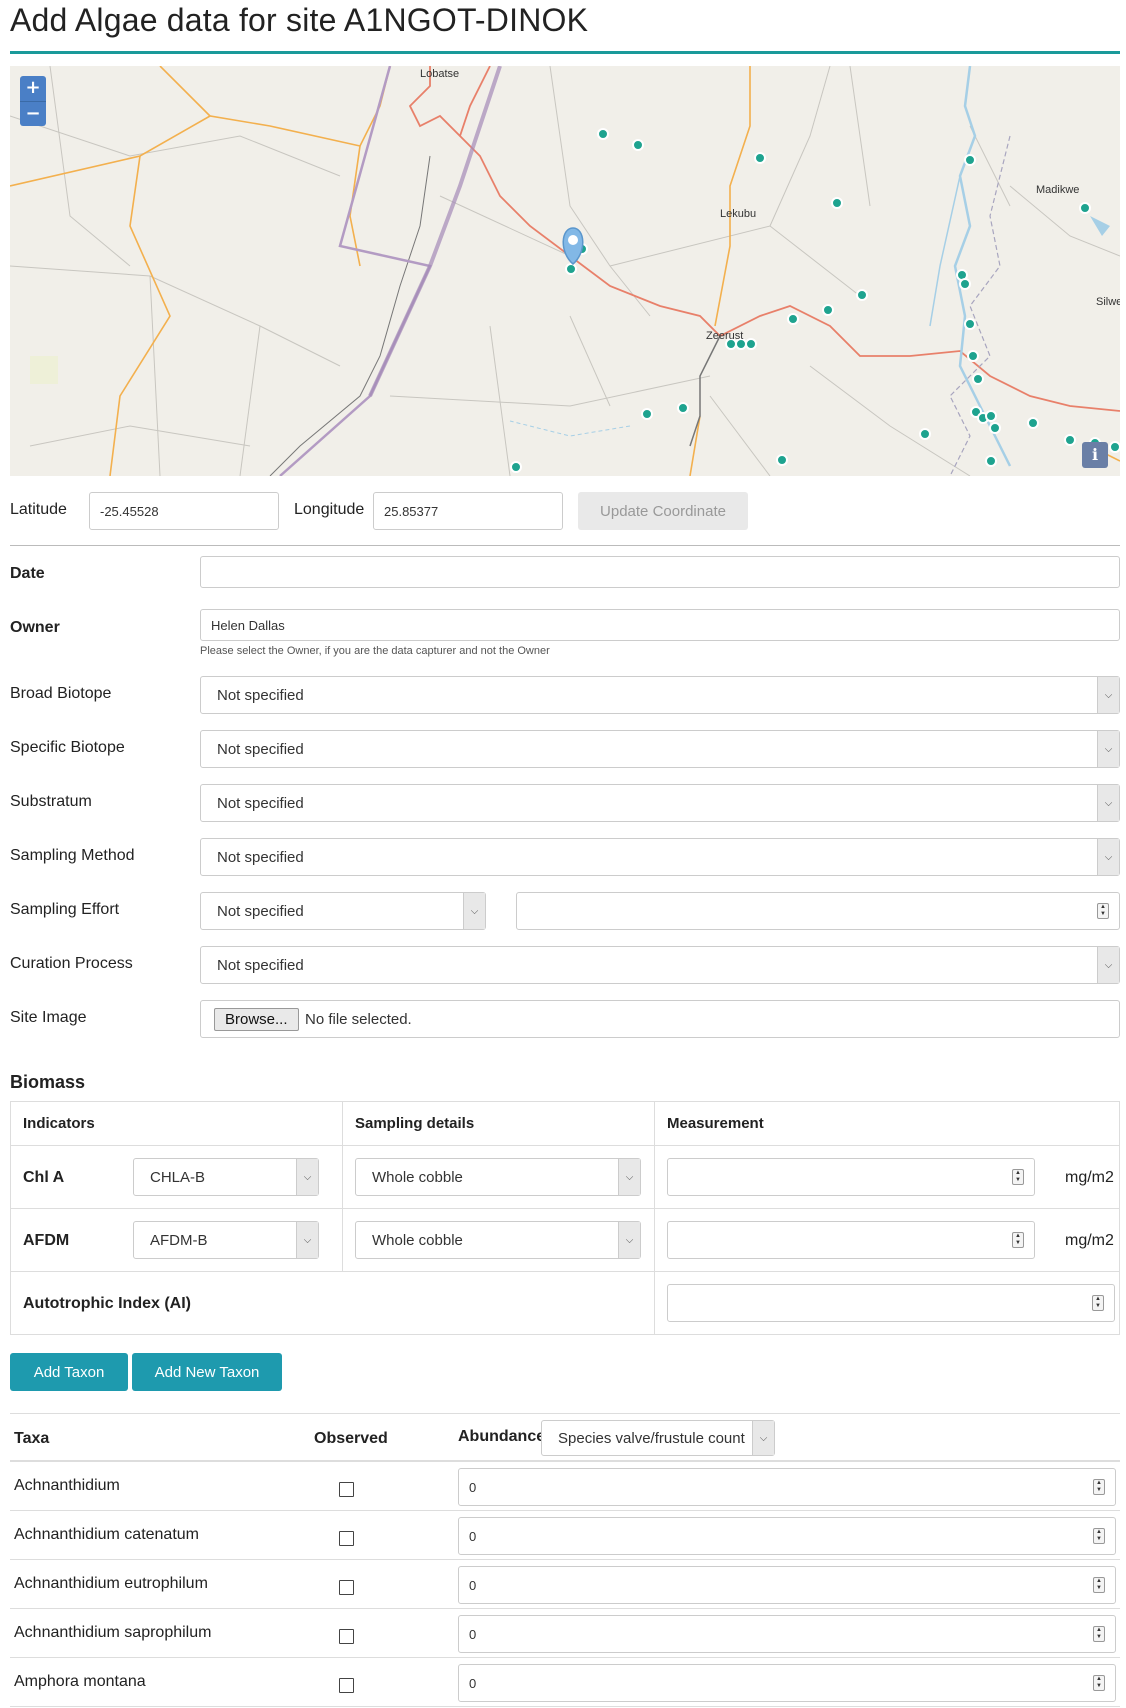  Describe the element at coordinates (61, 693) in the screenshot. I see `broad-biotope-label: Broad Biotope` at that location.